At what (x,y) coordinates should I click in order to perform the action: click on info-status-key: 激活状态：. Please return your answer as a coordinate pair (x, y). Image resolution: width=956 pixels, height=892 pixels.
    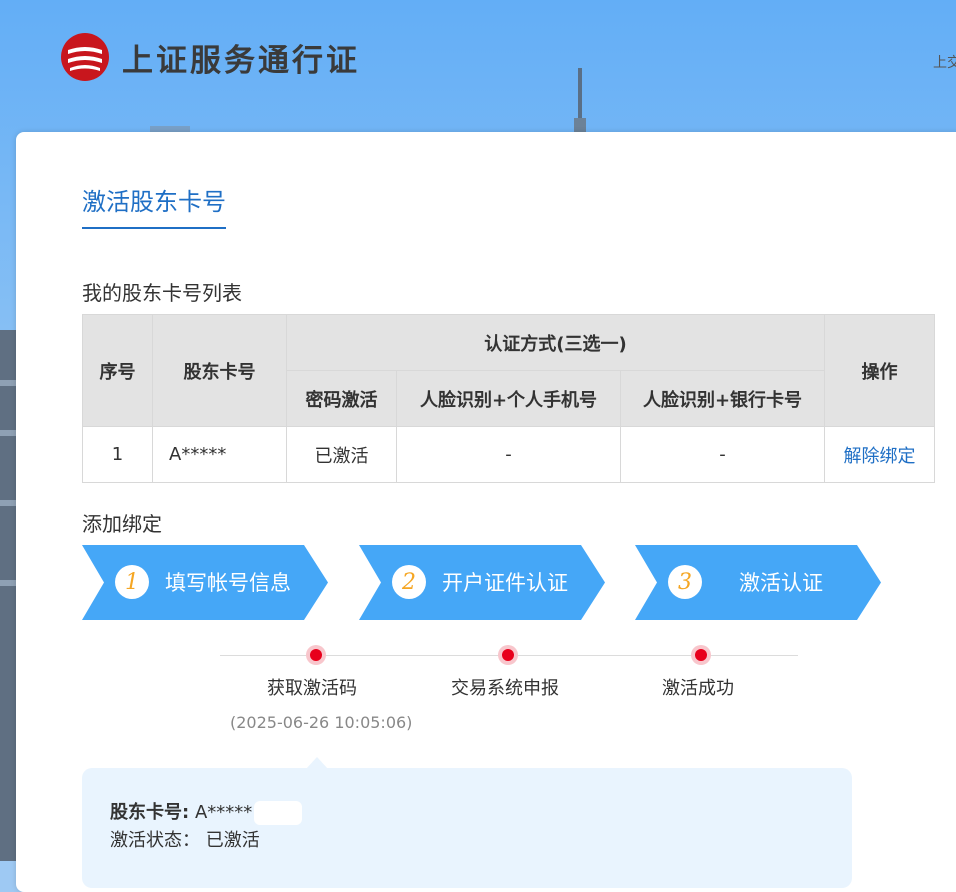
    Looking at the image, I should click on (155, 840).